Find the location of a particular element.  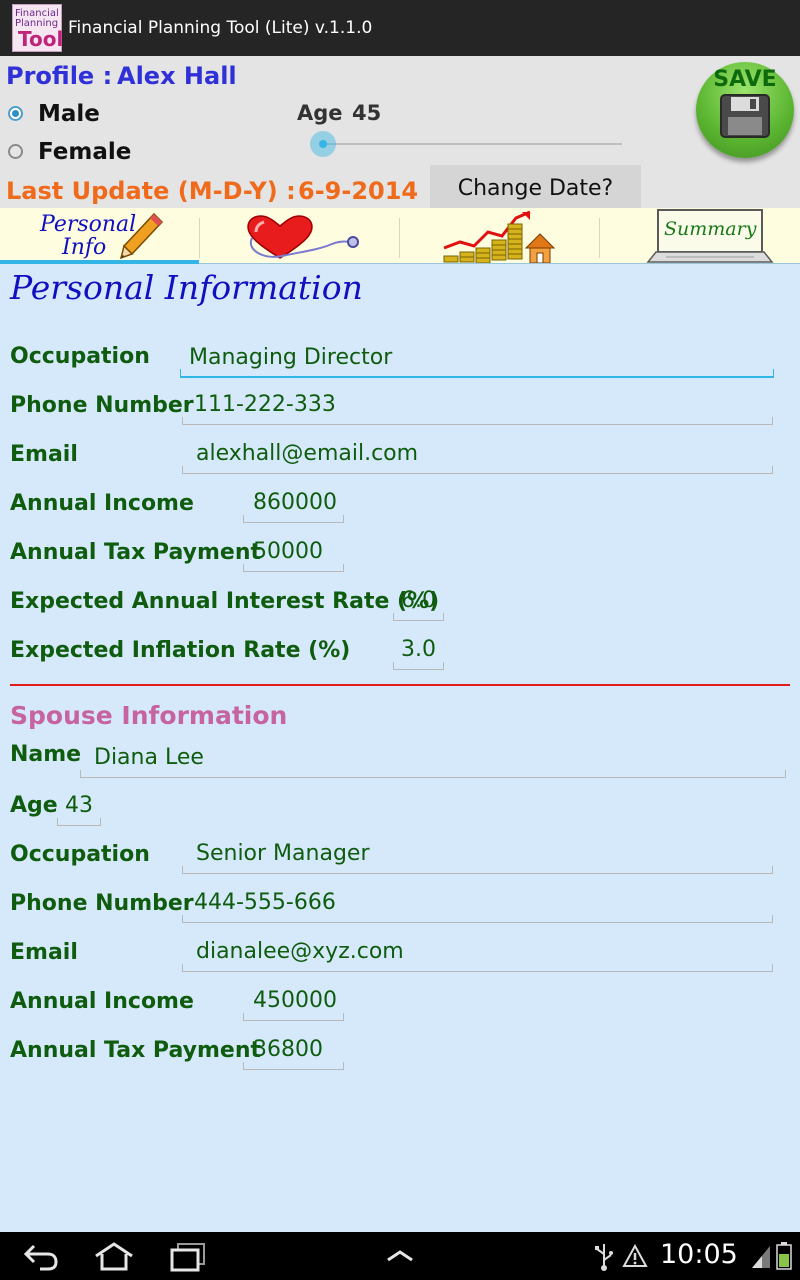

spouse-occupation-input: Senior Manager is located at coordinates (477, 852).